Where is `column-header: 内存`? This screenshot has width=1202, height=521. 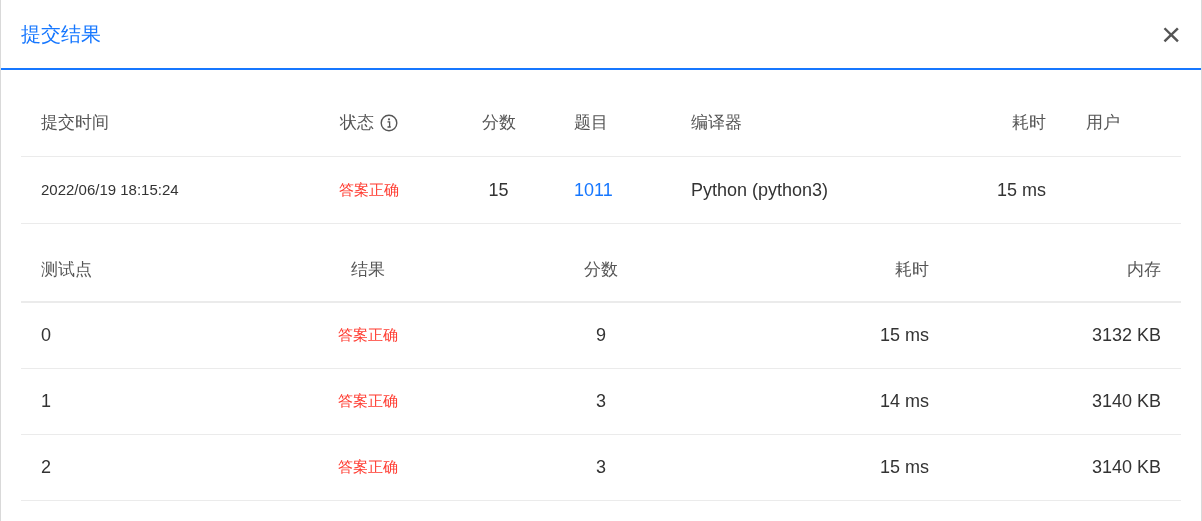 column-header: 内存 is located at coordinates (1144, 269).